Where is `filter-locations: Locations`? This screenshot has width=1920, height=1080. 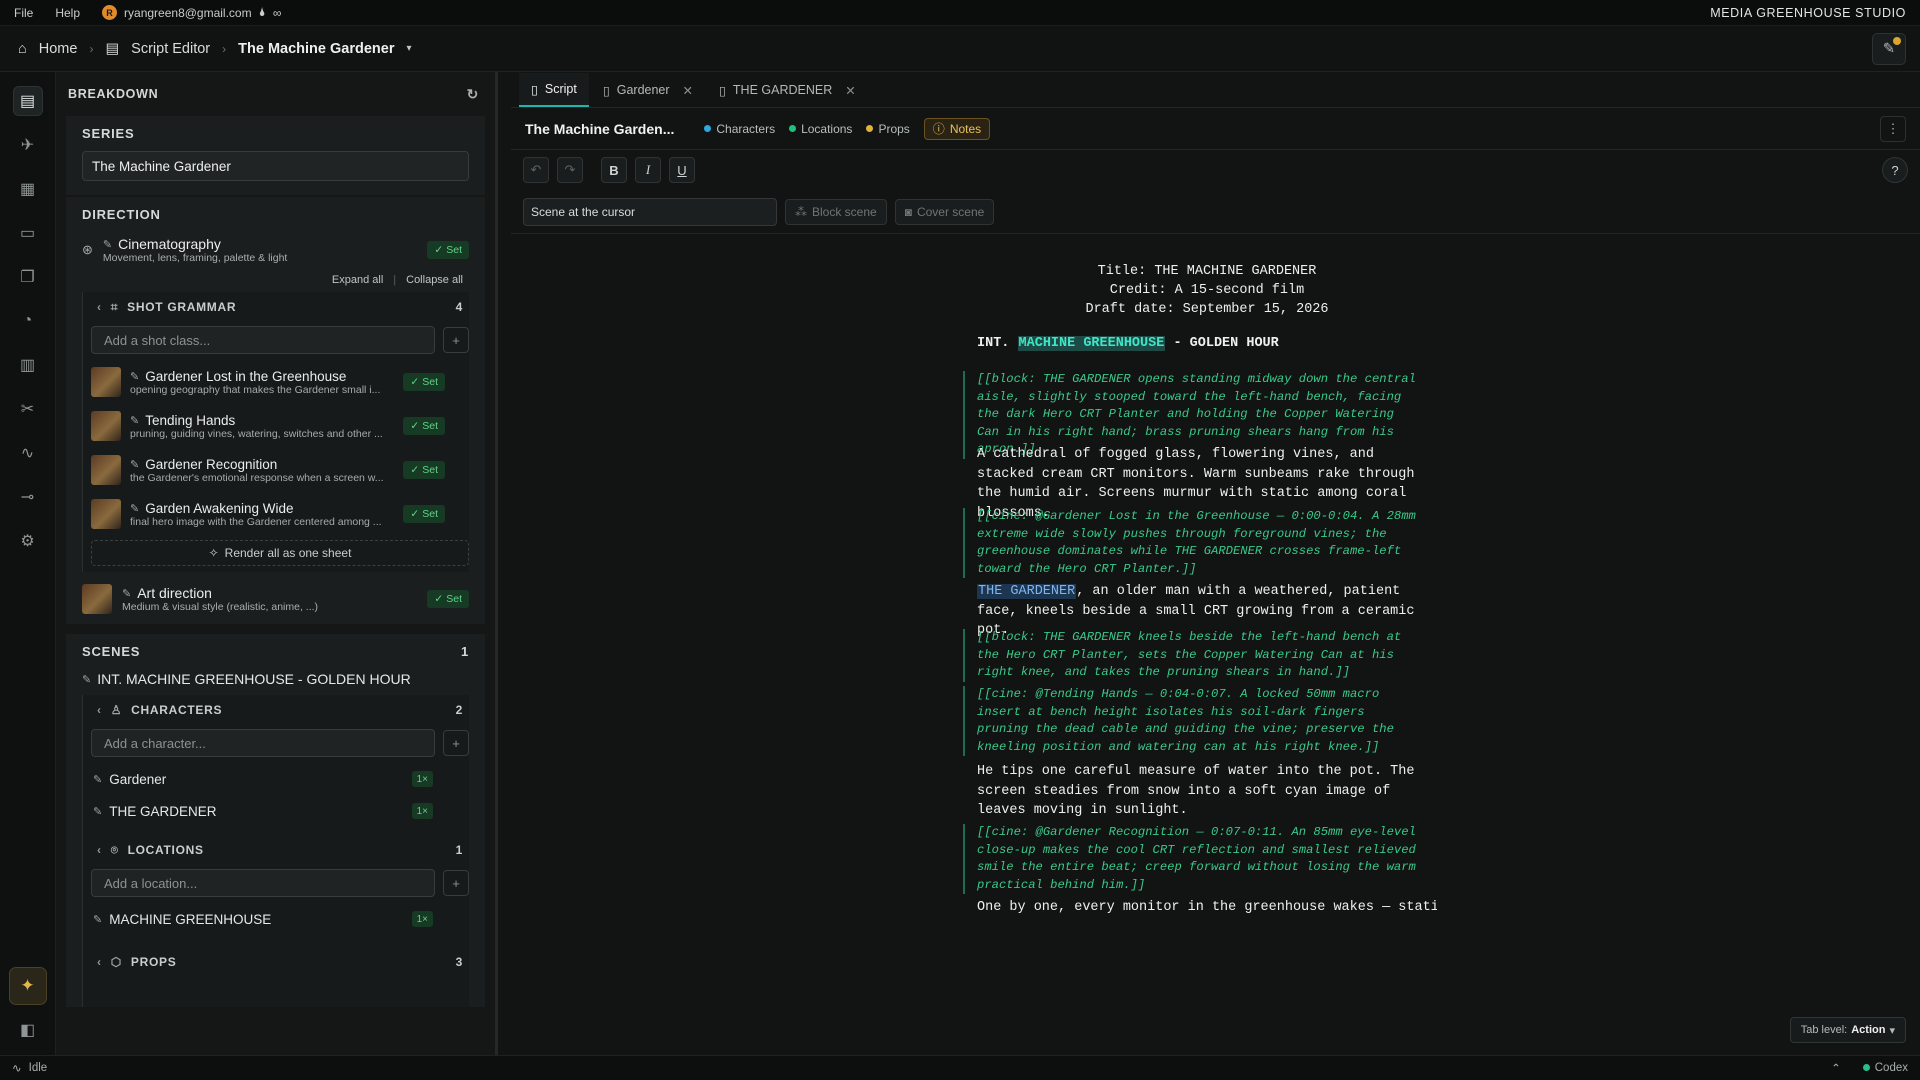 filter-locations: Locations is located at coordinates (820, 129).